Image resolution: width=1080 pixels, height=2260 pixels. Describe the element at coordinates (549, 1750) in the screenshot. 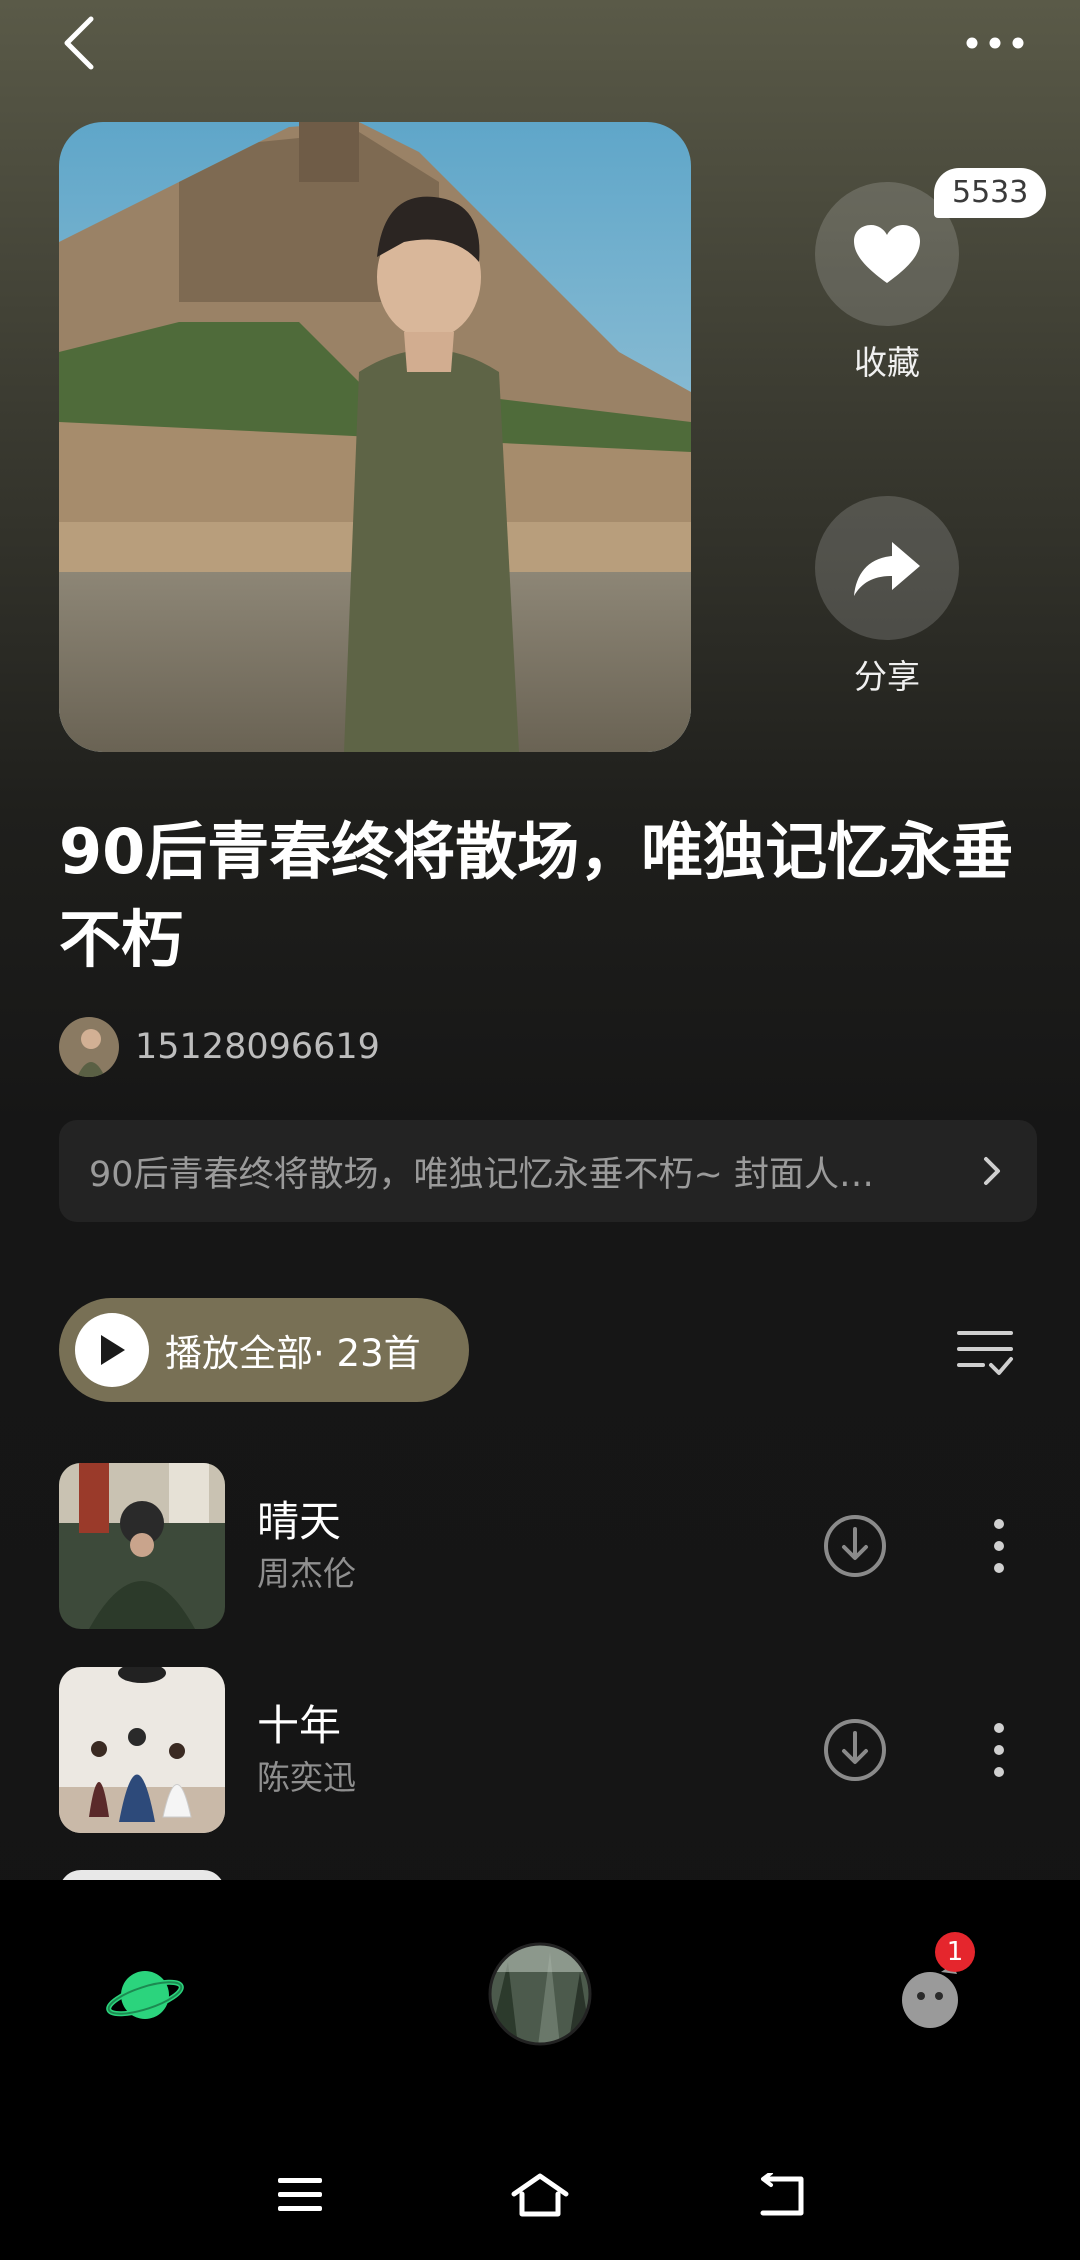

I see `list-item: 十年 陈奕迅` at that location.